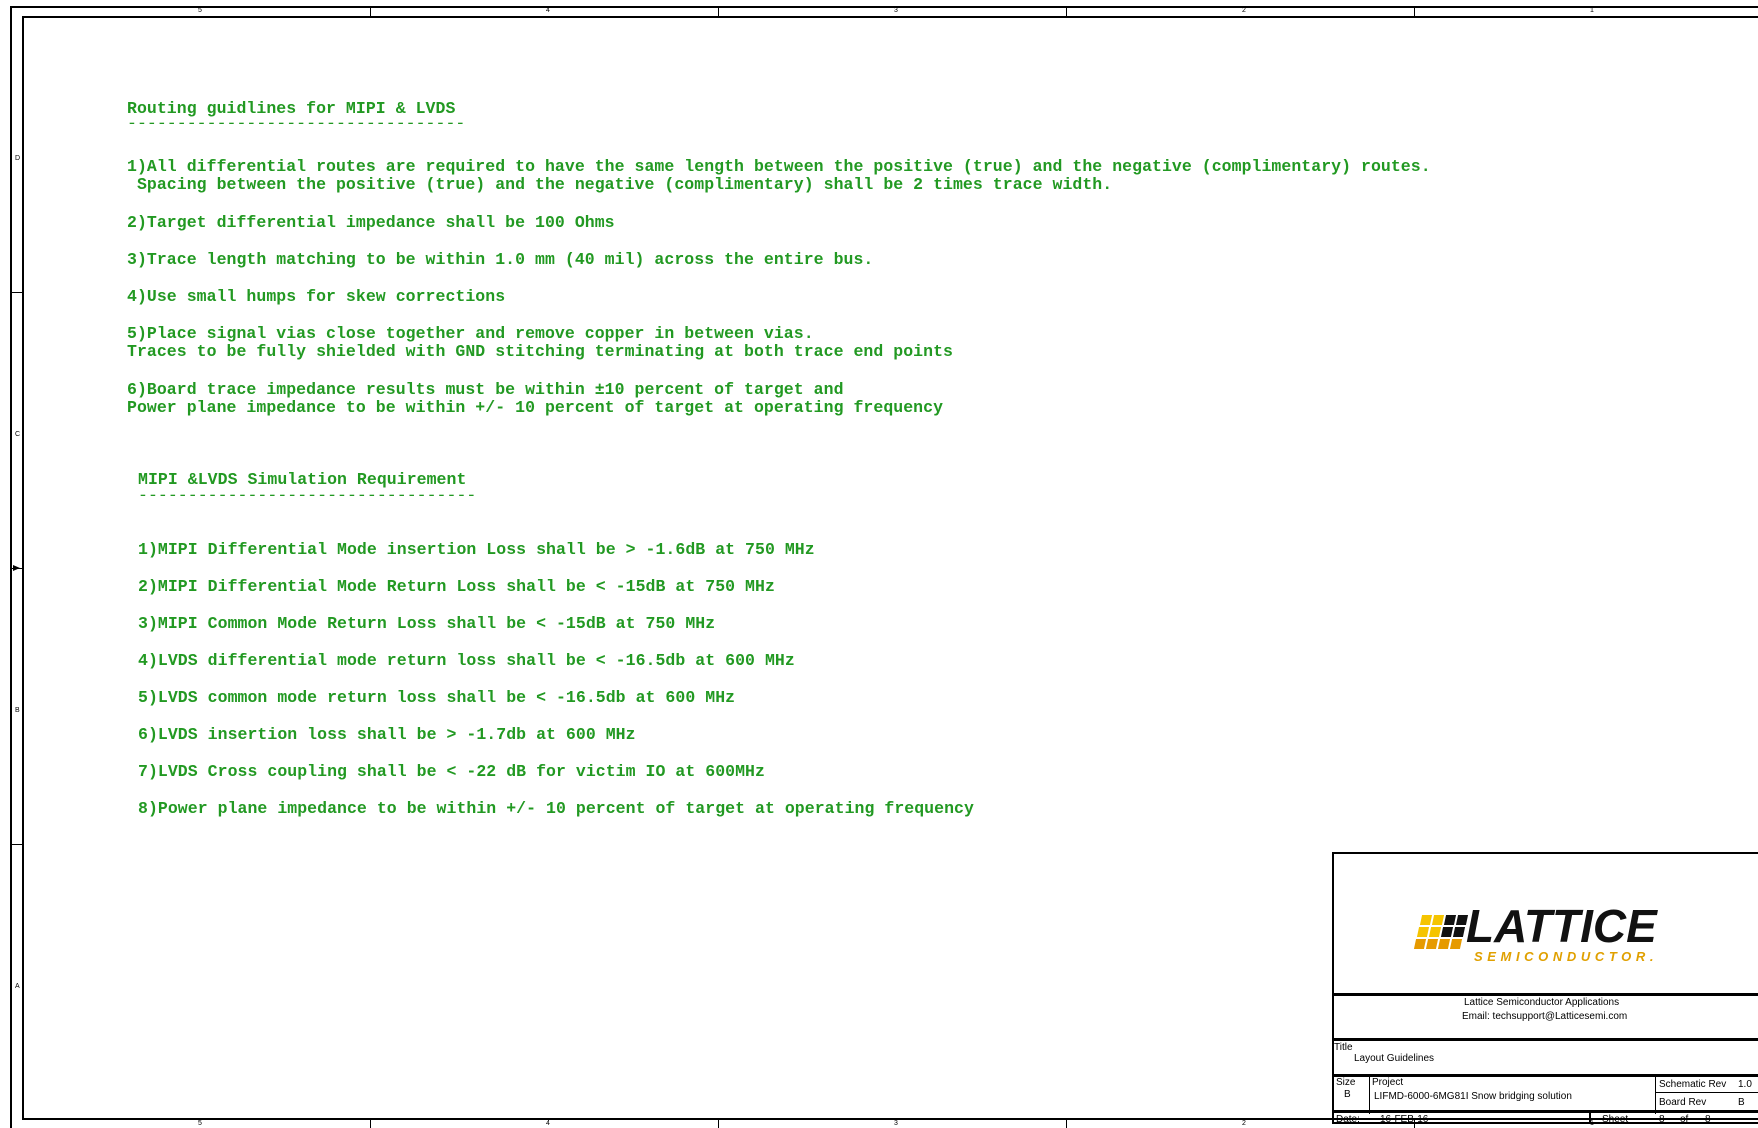 This screenshot has width=1758, height=1128. What do you see at coordinates (316, 296) in the screenshot?
I see `routing-item: 4)Use small humps for skew corrections` at bounding box center [316, 296].